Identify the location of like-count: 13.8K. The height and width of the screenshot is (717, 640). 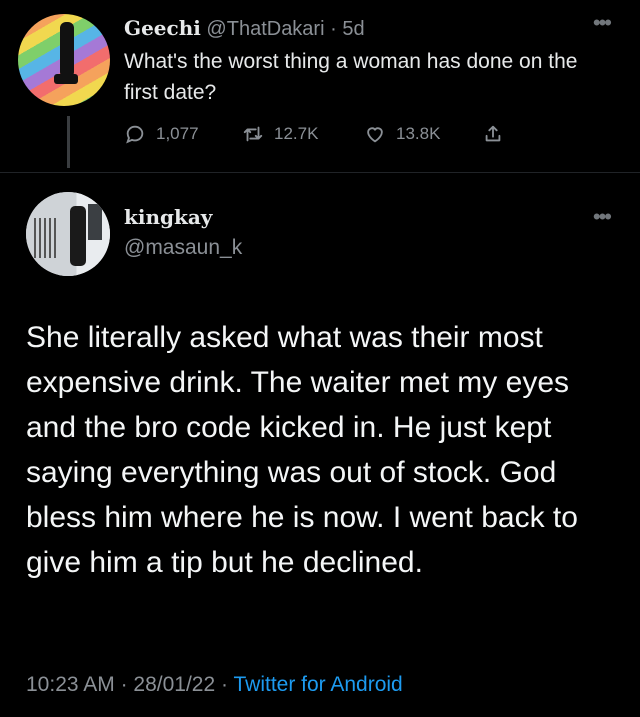
(418, 133).